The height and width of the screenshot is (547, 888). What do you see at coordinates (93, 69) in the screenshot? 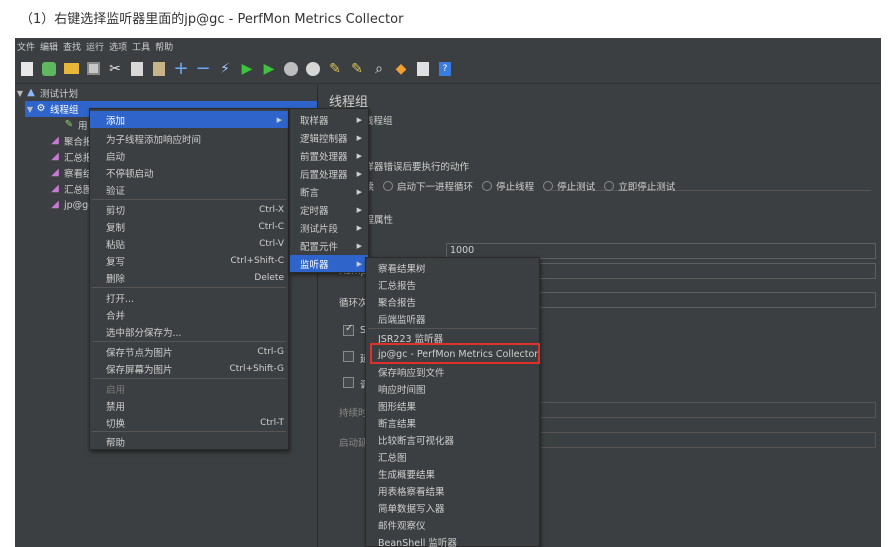
I see `save-icon` at bounding box center [93, 69].